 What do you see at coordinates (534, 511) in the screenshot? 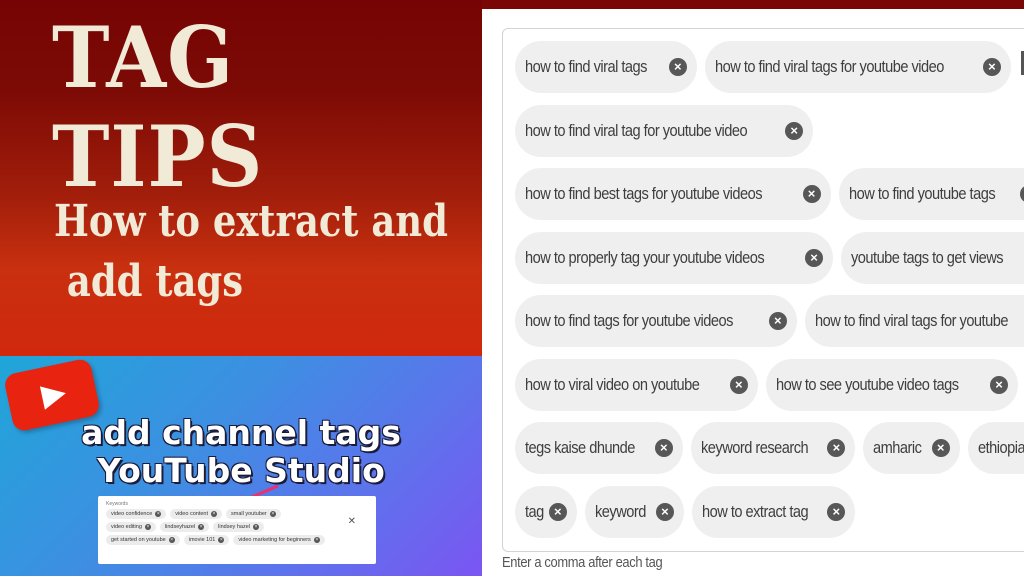
I see `tag-label: tag` at bounding box center [534, 511].